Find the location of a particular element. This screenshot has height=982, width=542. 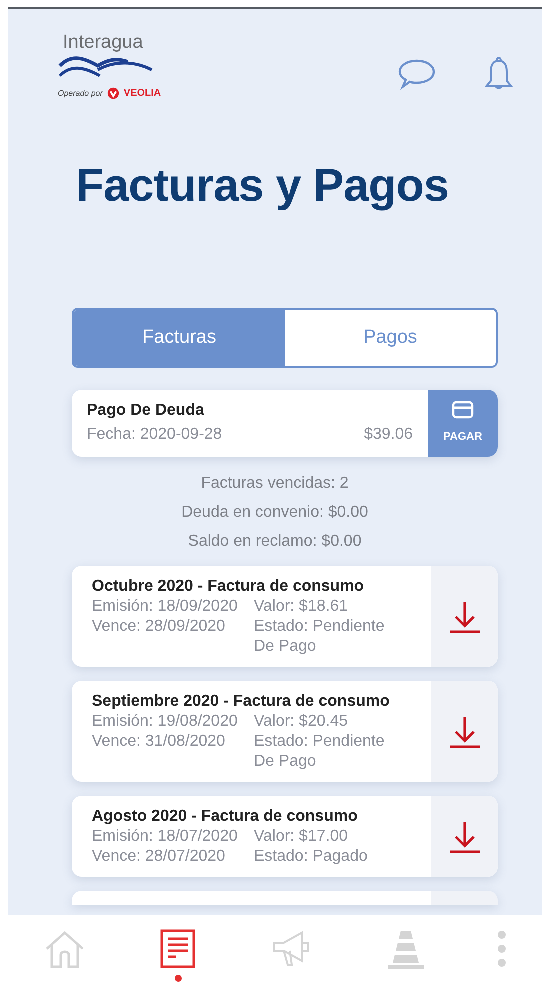

debt-title: Pago De Deuda is located at coordinates (146, 411).